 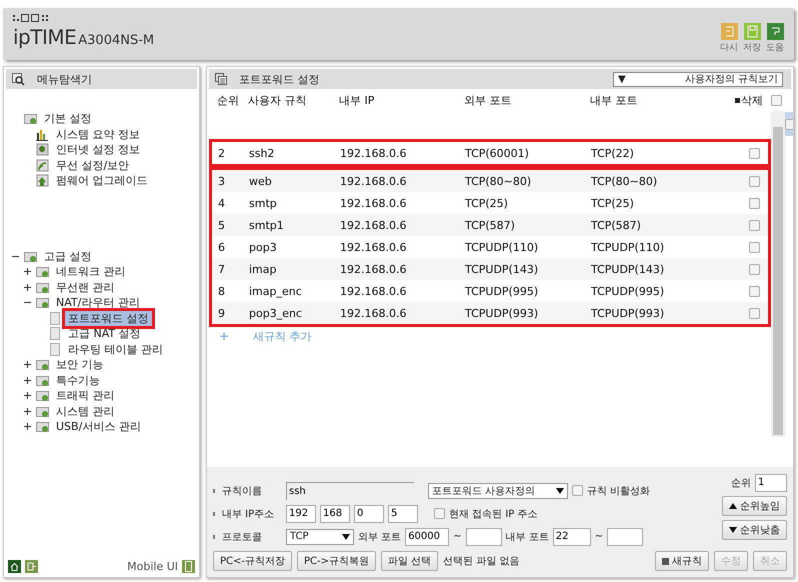 I want to click on tree-item: 펌웨어 업그레이드, so click(x=101, y=180).